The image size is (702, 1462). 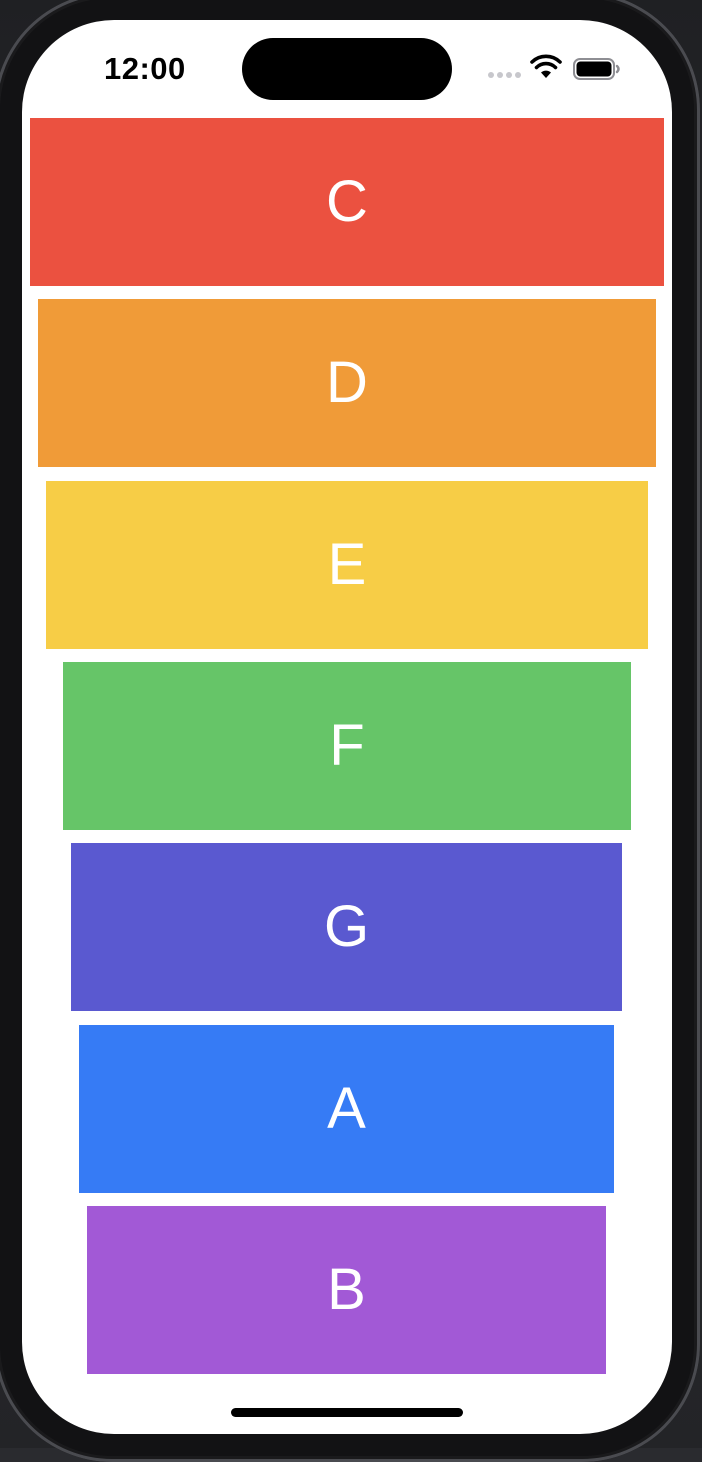 I want to click on list-card: A, so click(x=346, y=1109).